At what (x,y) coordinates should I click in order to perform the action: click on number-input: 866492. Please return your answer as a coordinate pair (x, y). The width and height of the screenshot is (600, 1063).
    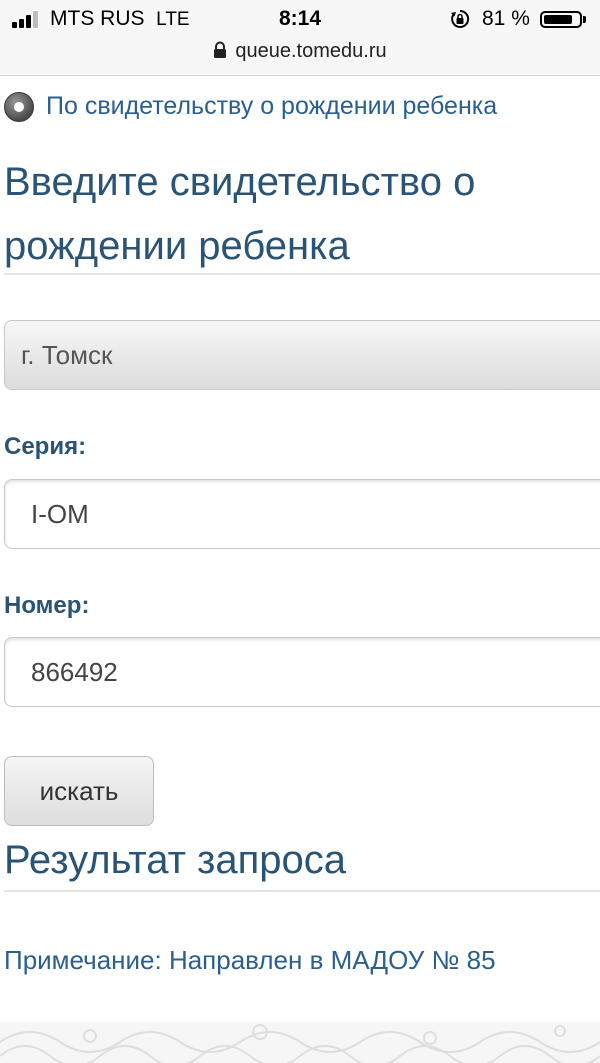
    Looking at the image, I should click on (302, 672).